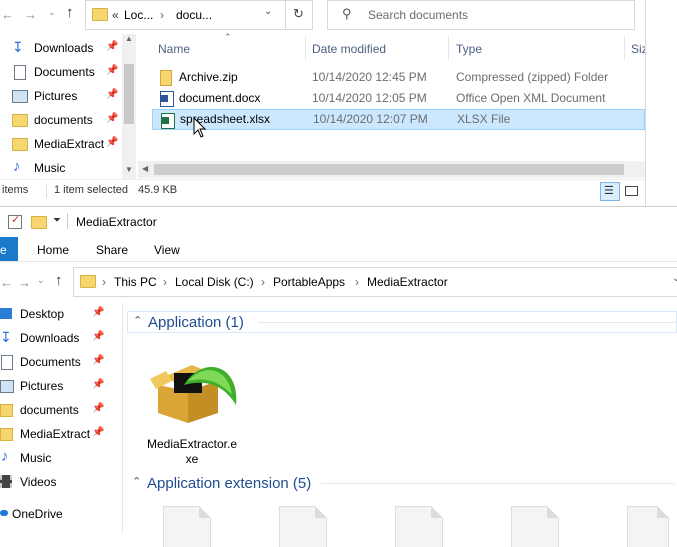 The height and width of the screenshot is (547, 677). I want to click on scroll-down-icon: ▼, so click(129, 169).